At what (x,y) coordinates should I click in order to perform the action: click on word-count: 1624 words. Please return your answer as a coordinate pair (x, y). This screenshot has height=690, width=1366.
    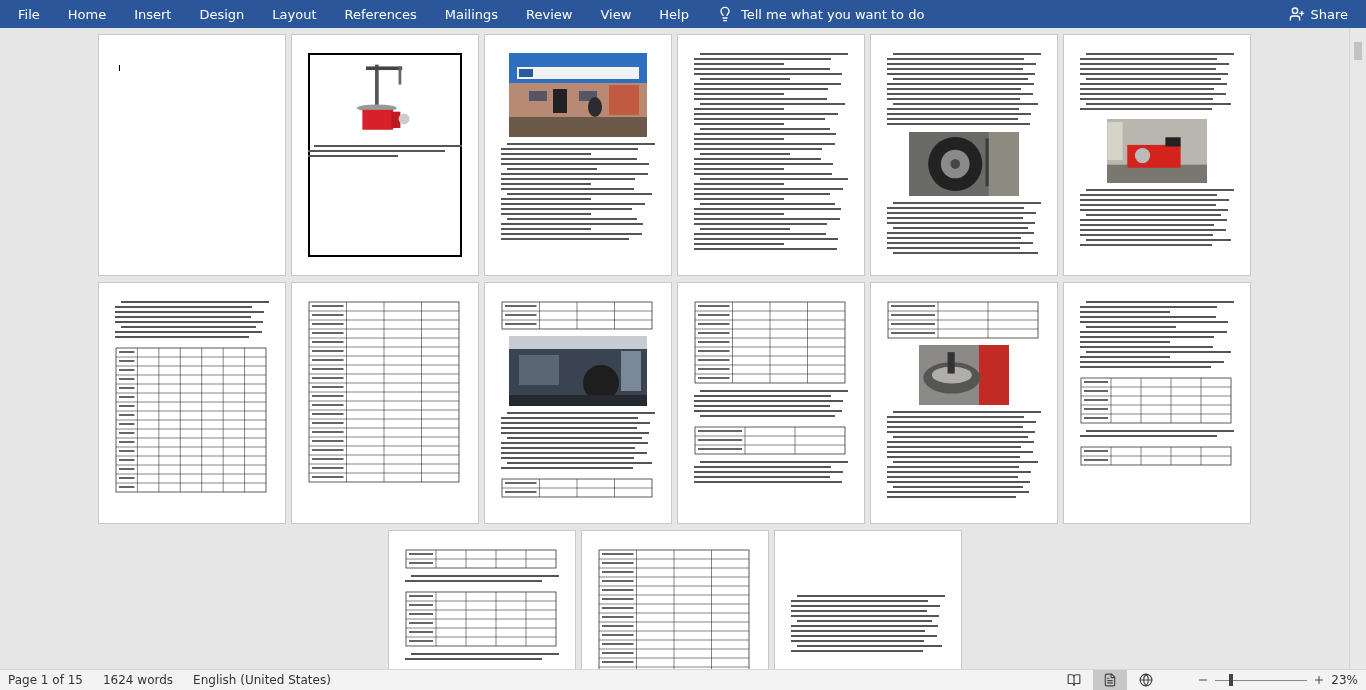
    Looking at the image, I should click on (138, 680).